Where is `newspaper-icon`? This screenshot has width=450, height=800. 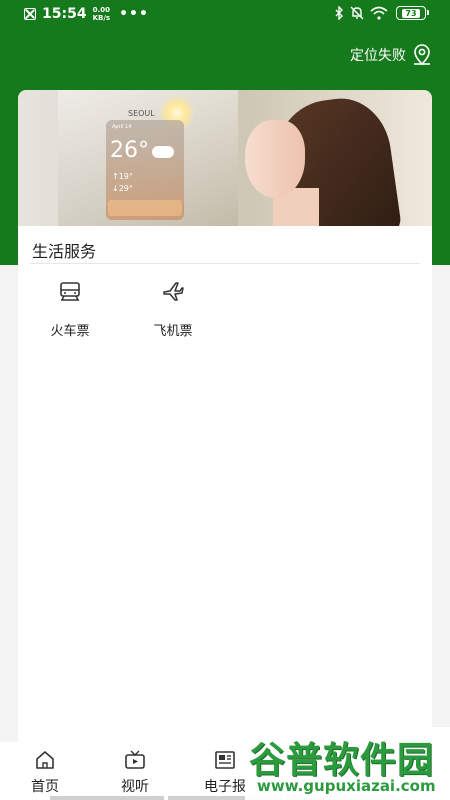 newspaper-icon is located at coordinates (225, 760).